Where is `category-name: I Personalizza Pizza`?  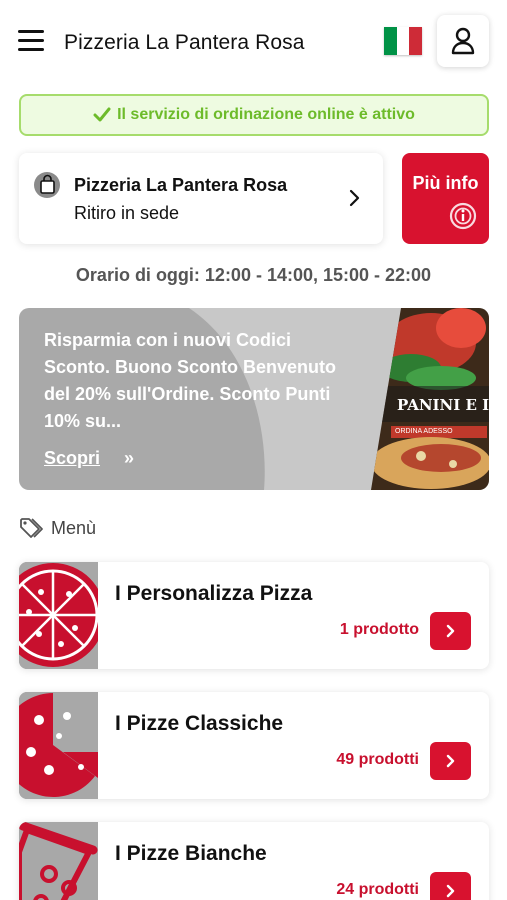
category-name: I Personalizza Pizza is located at coordinates (214, 593).